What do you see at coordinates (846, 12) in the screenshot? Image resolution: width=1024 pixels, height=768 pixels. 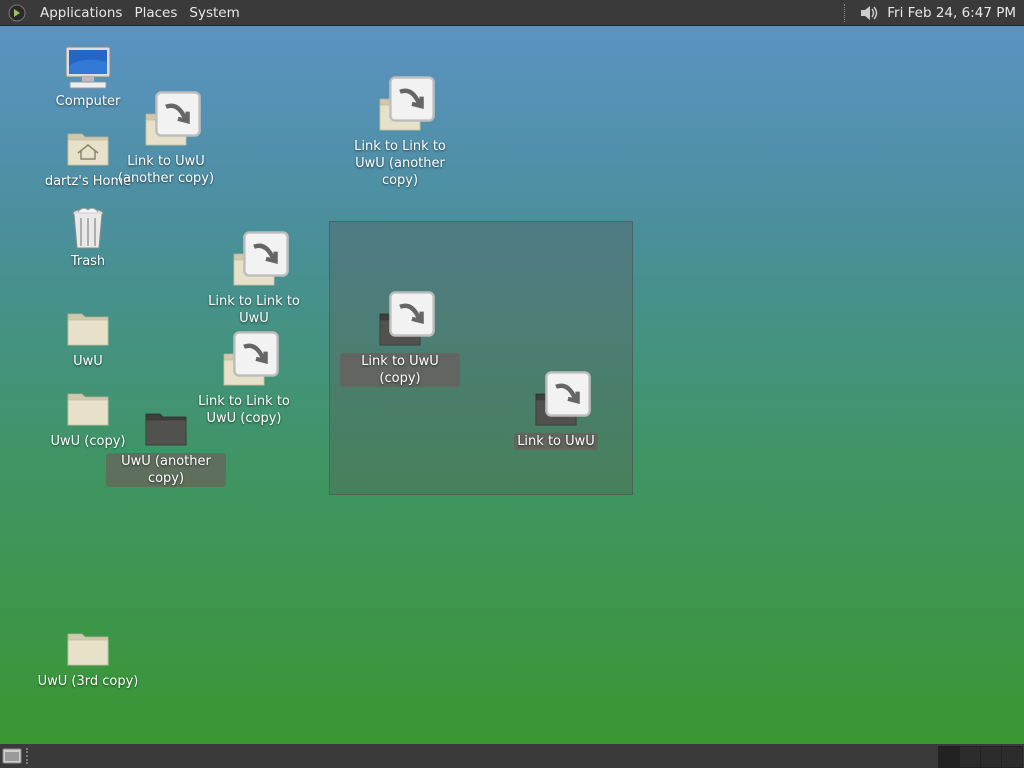 I see `panel-separator` at bounding box center [846, 12].